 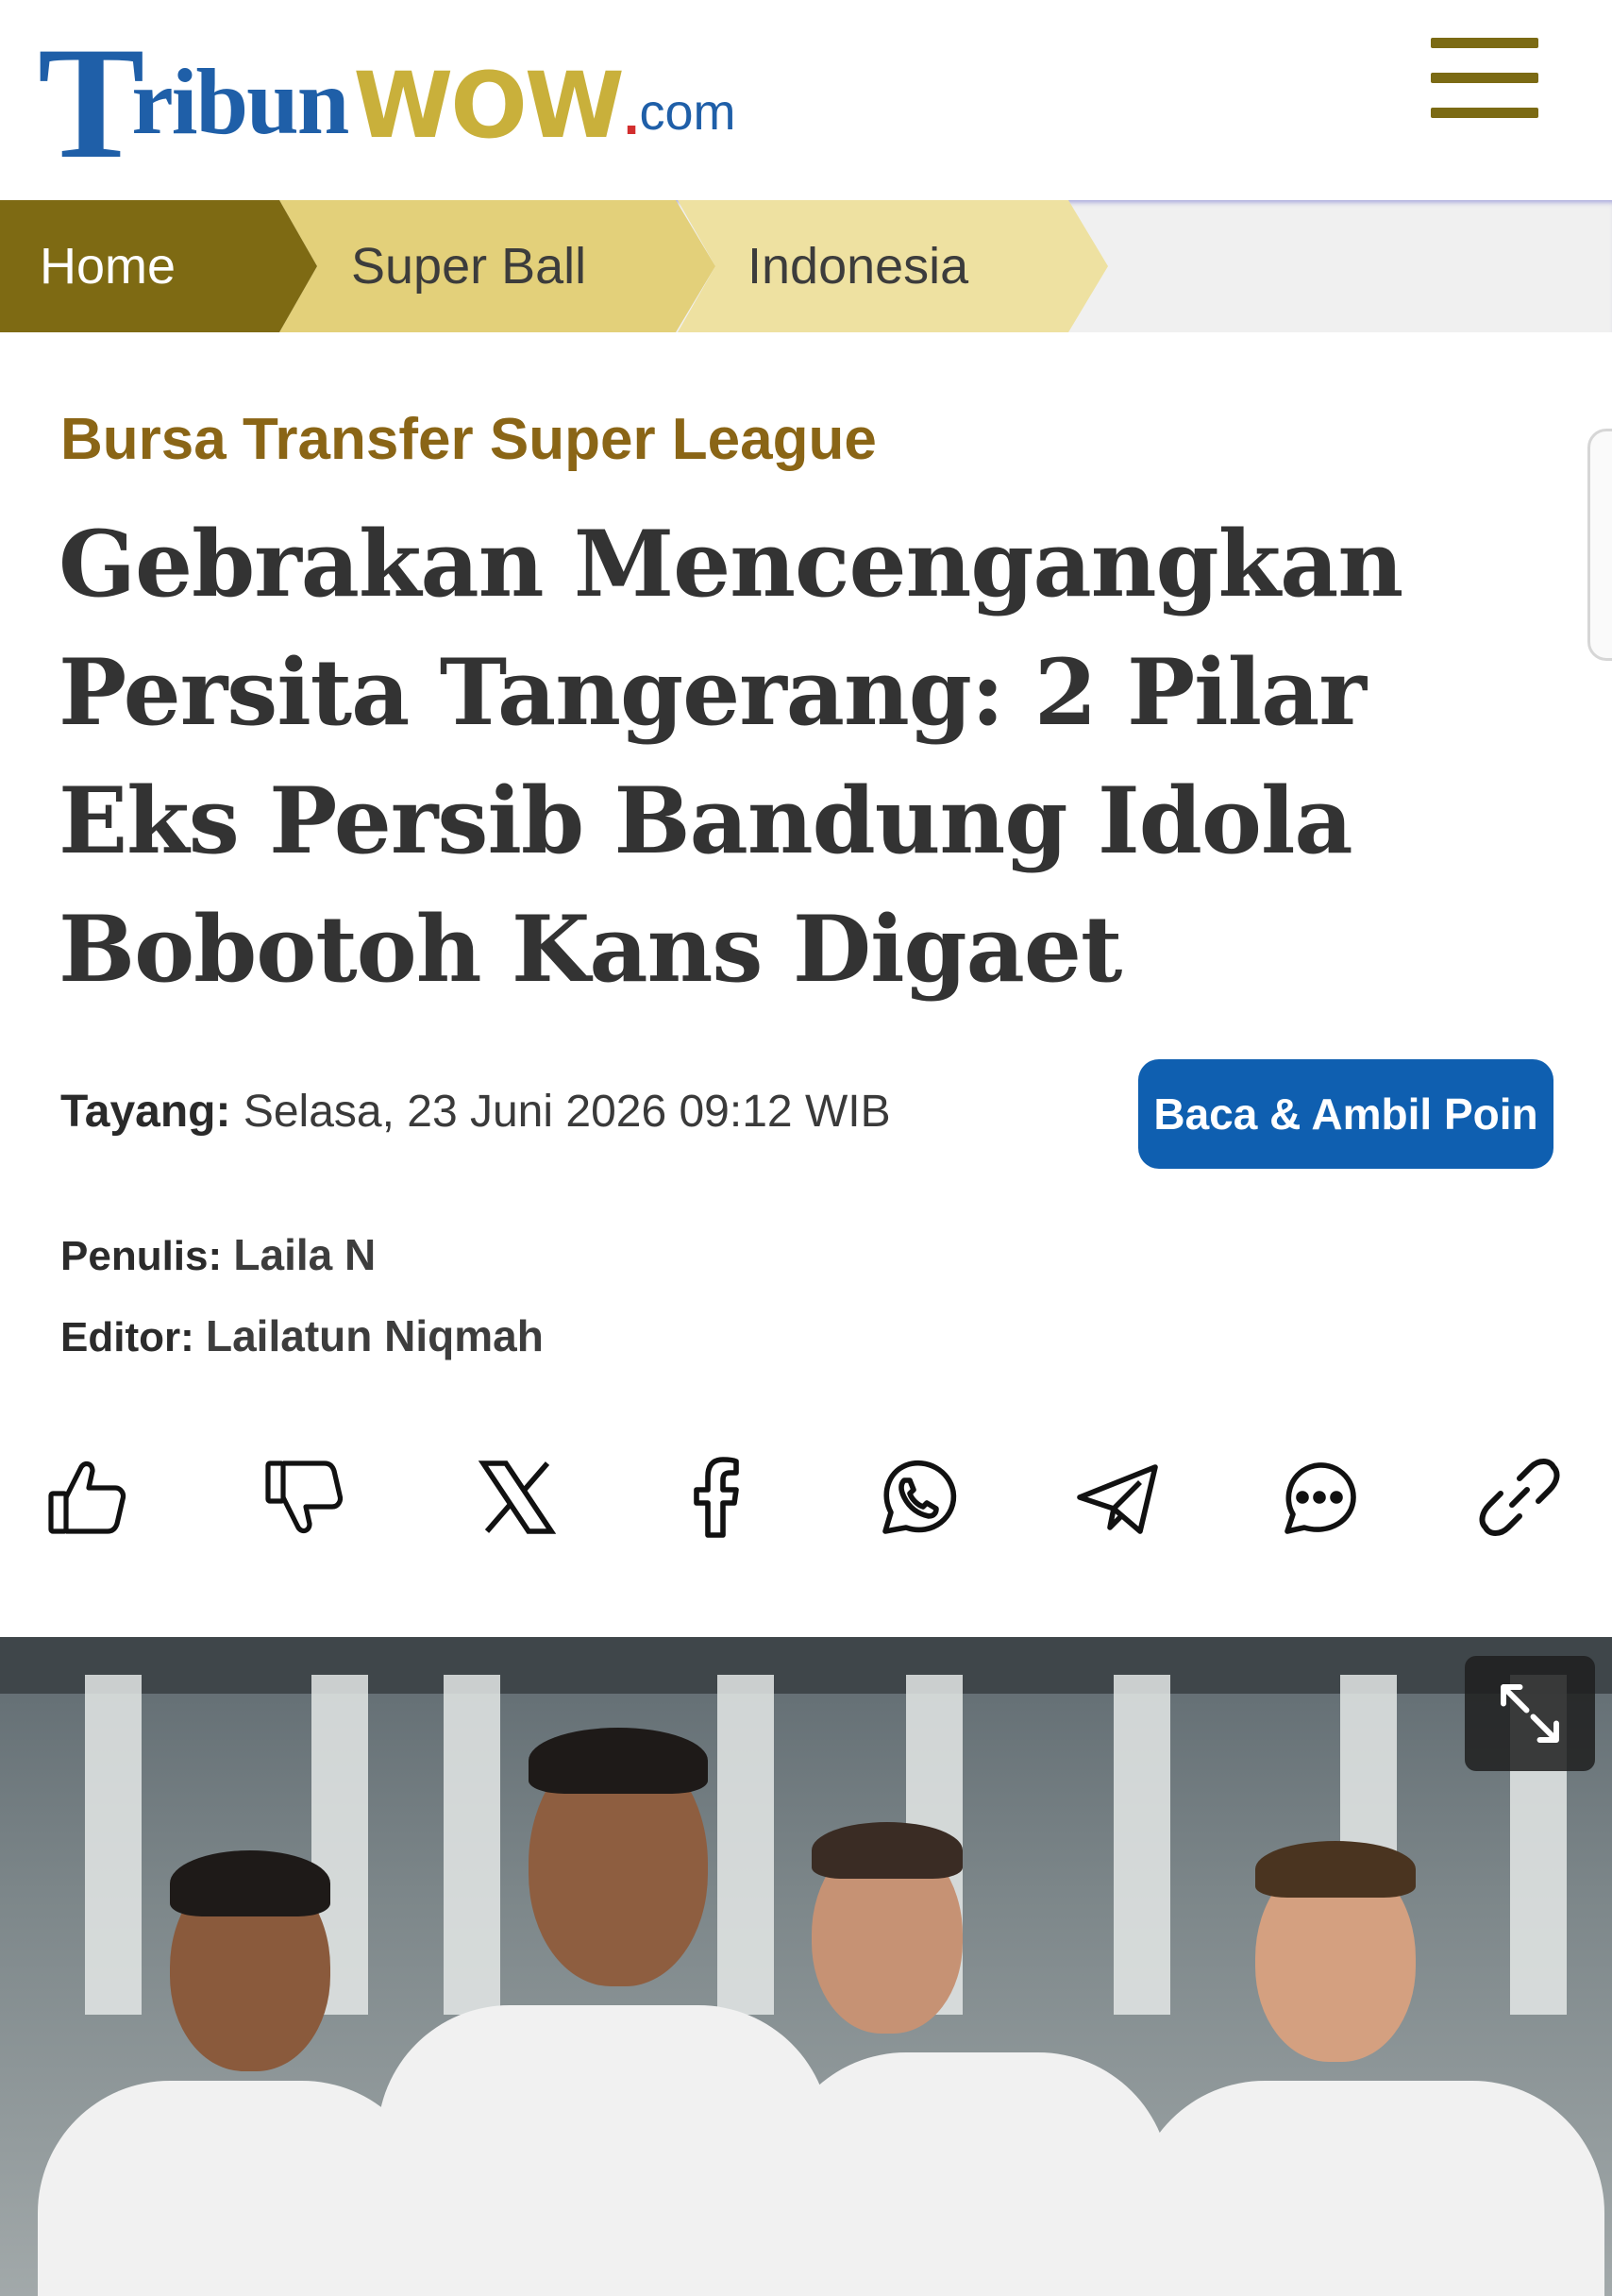 I want to click on logo-text-wow: WOW, so click(x=488, y=106).